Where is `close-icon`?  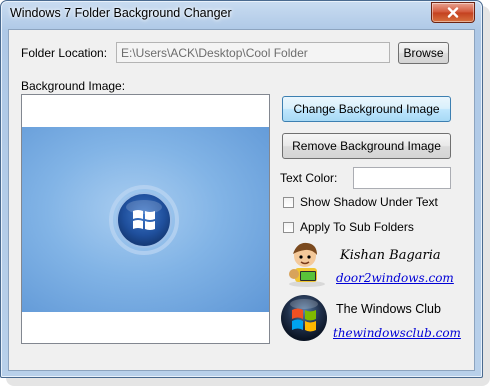 close-icon is located at coordinates (453, 12).